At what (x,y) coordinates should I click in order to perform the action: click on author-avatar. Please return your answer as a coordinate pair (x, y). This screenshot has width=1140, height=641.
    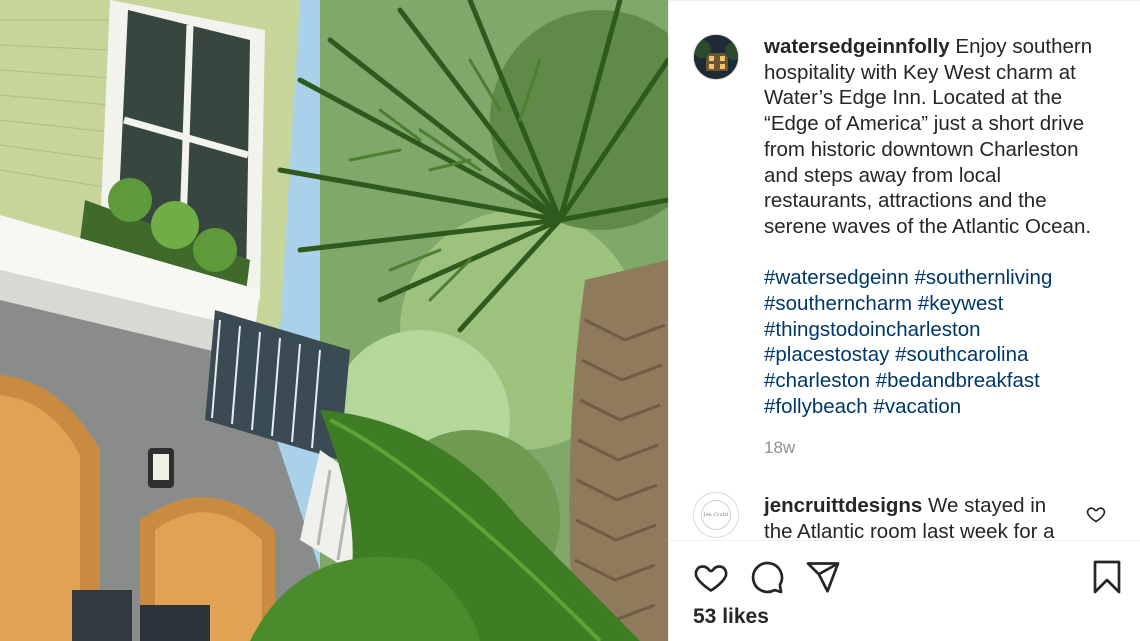
    Looking at the image, I should click on (716, 57).